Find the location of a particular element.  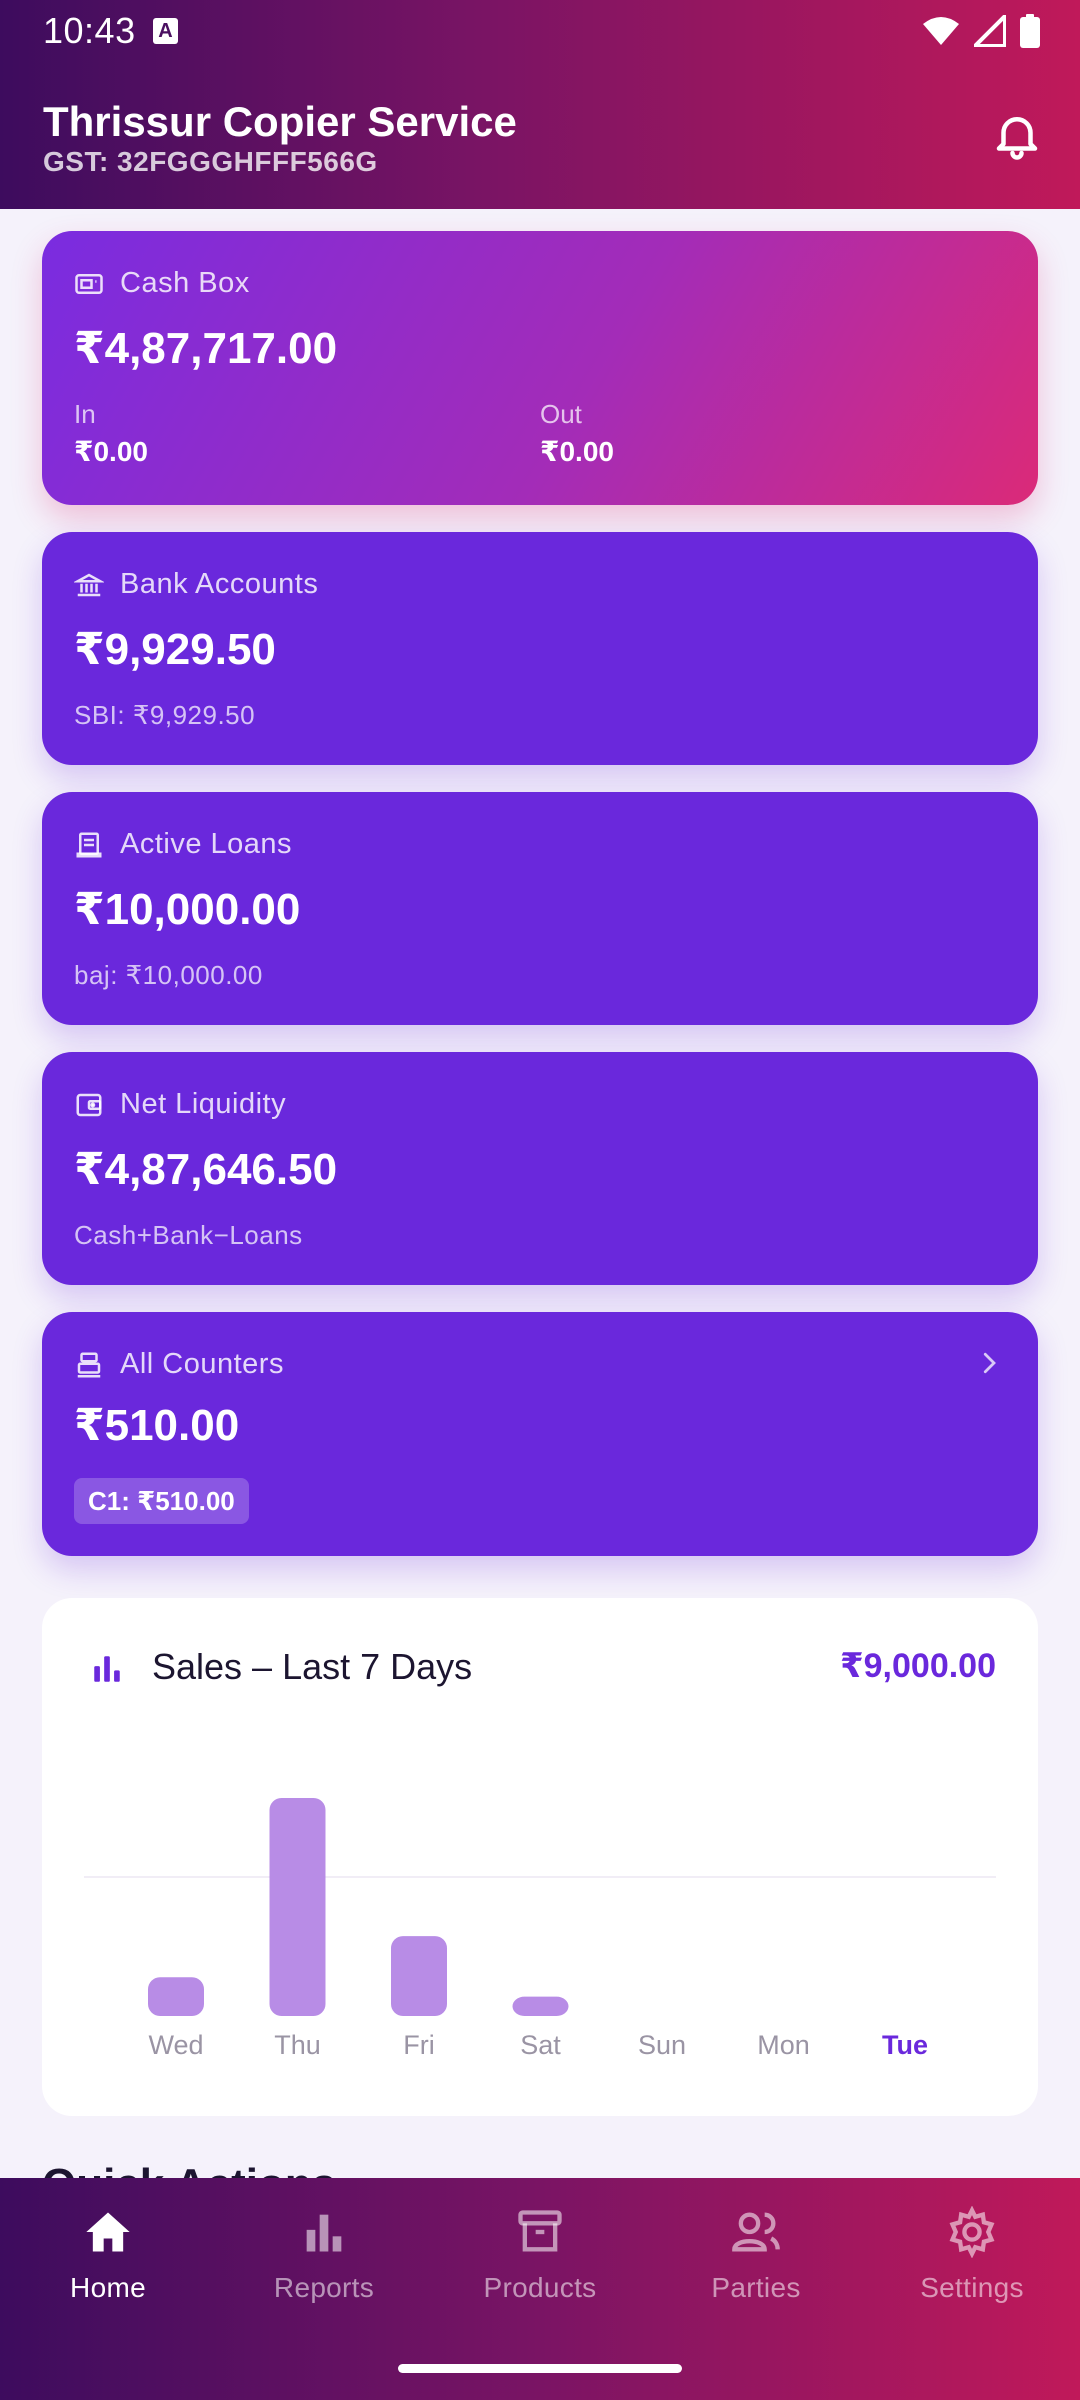

cash-in-label: In is located at coordinates (85, 414).